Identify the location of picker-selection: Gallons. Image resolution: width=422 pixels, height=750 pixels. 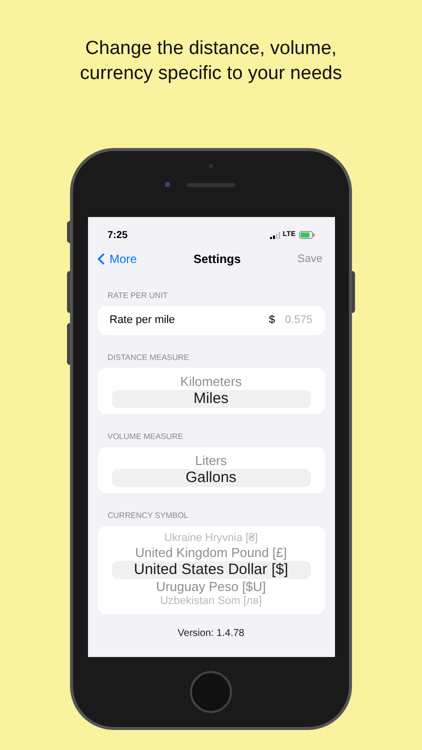
(211, 478).